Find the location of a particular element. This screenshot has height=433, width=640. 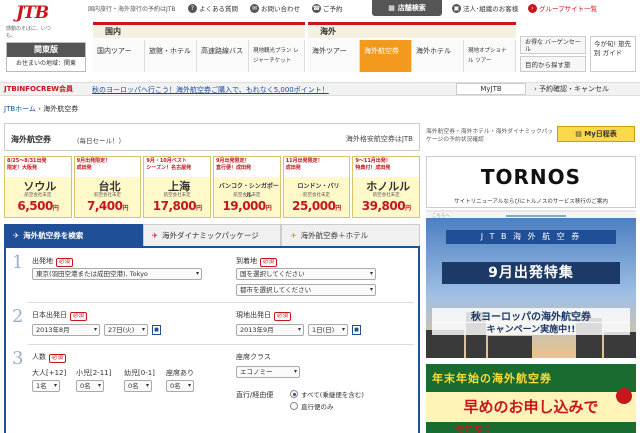

page-title-box: 海外航空券 （毎日セール！） 海外格安航空券はJTB is located at coordinates (212, 137).